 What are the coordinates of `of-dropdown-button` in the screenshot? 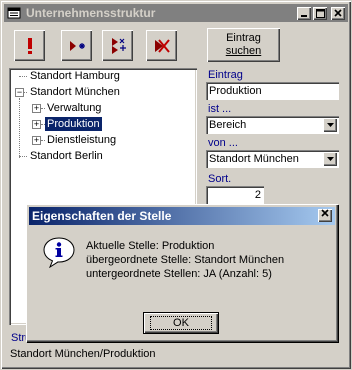 It's located at (330, 159).